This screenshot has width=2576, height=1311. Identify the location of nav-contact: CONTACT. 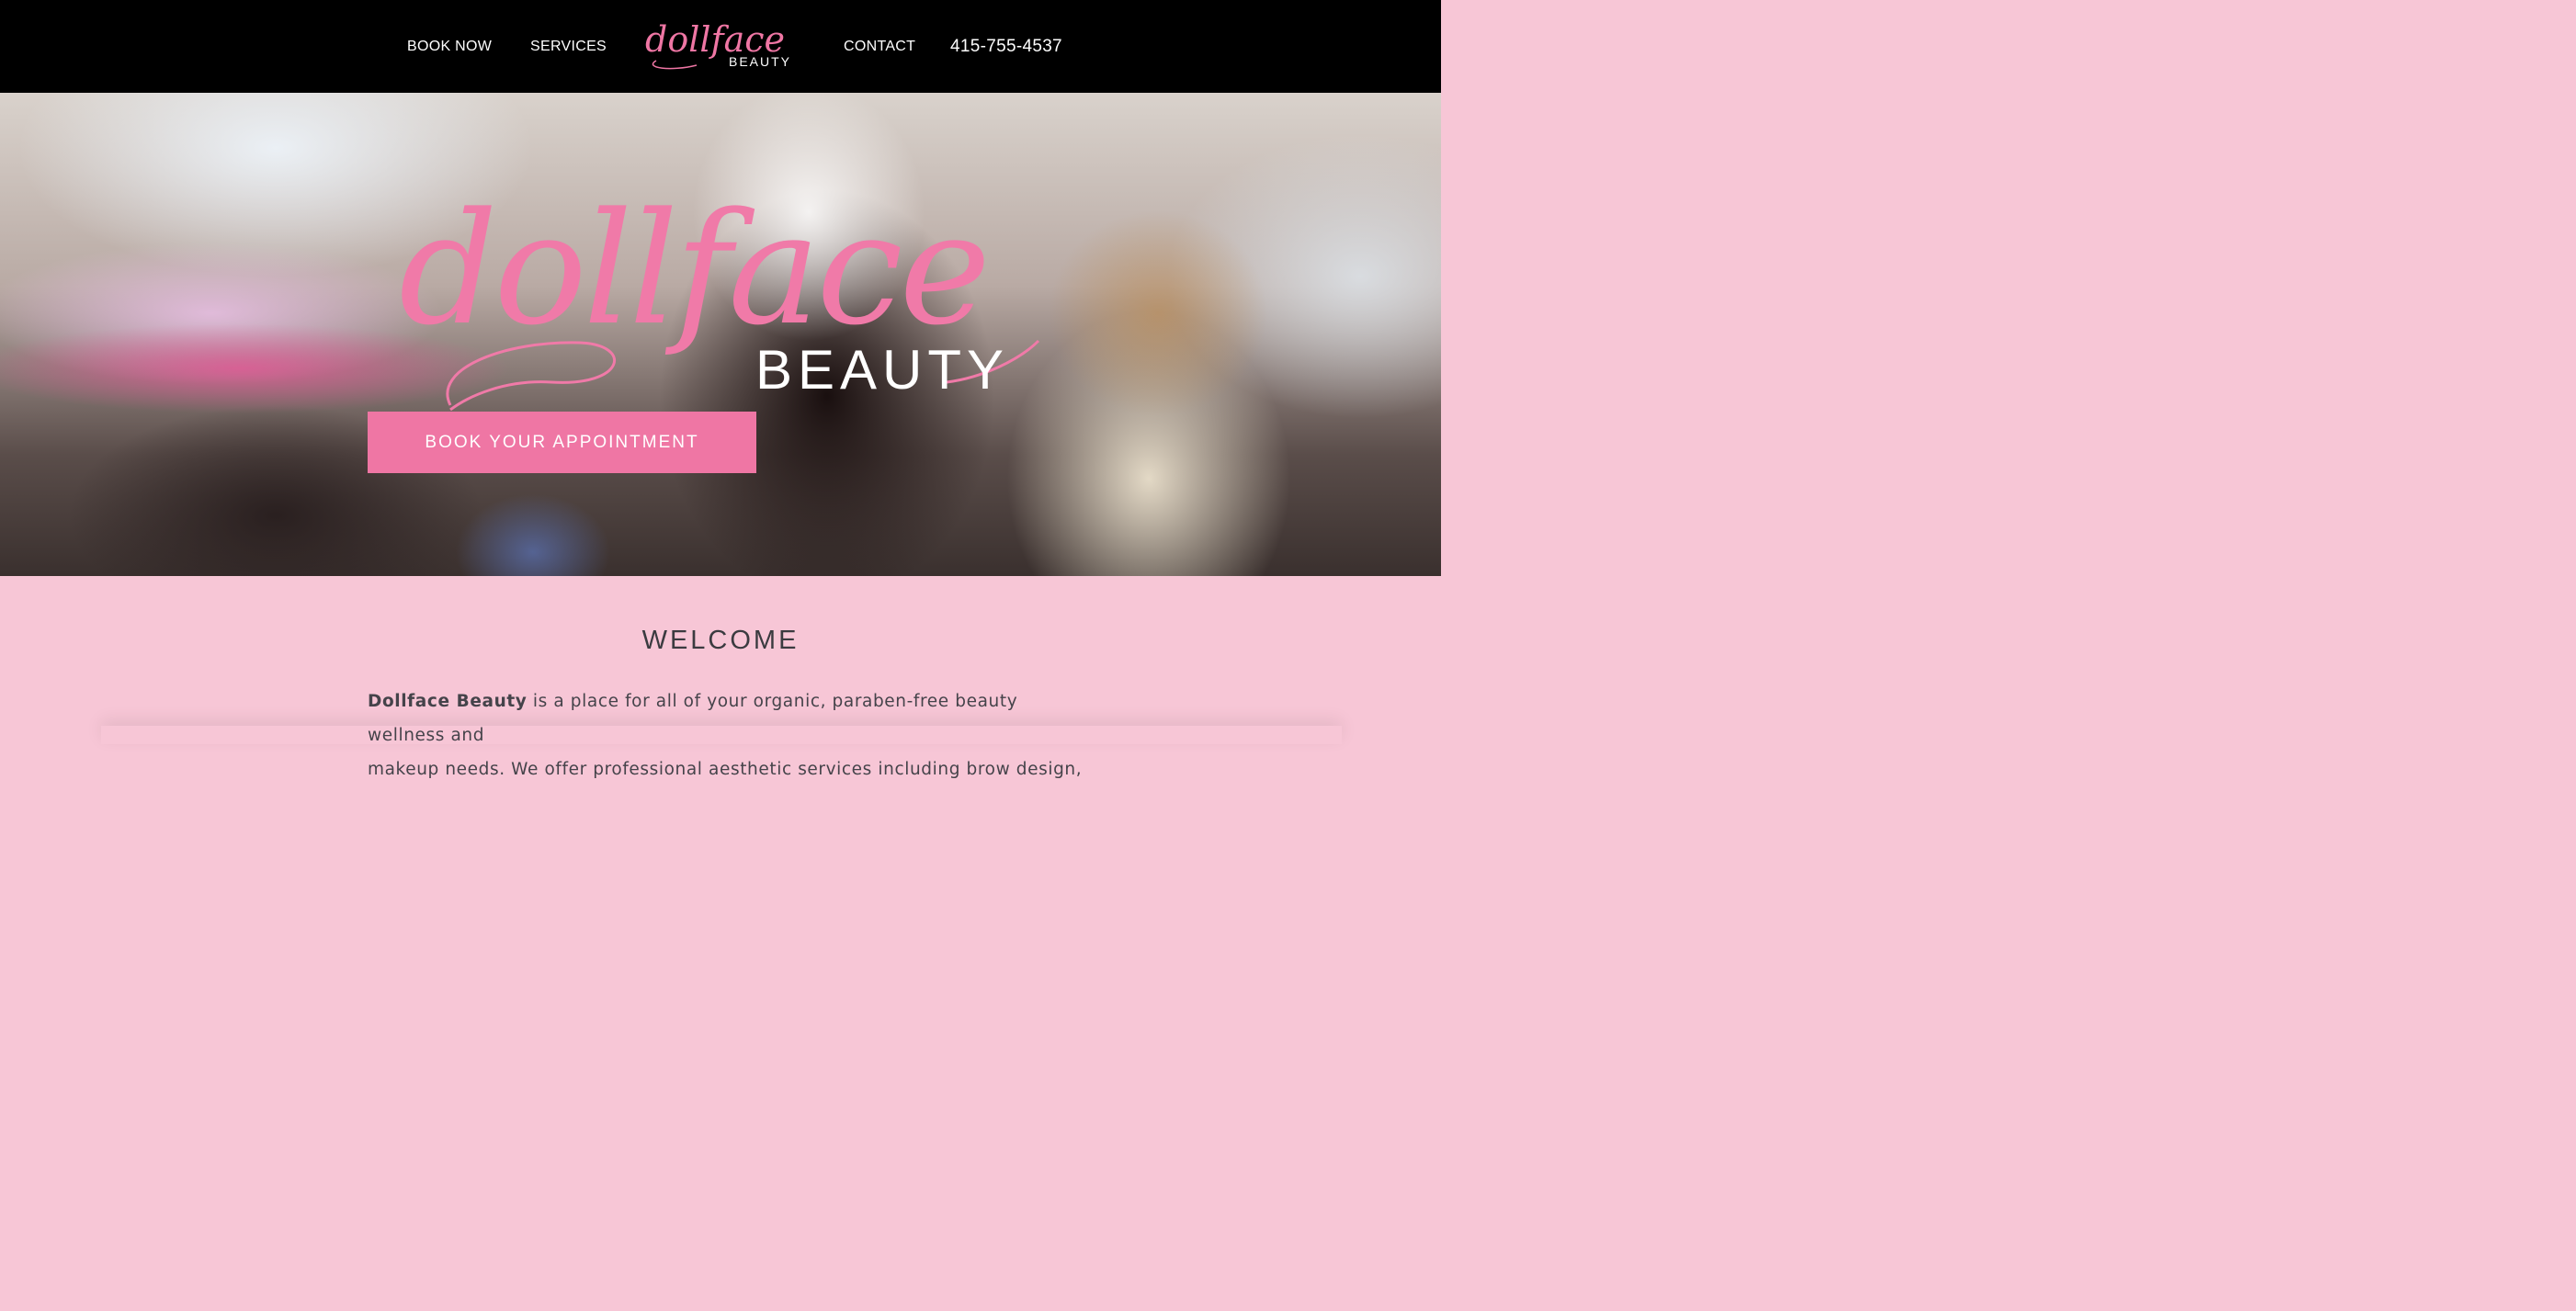
(879, 46).